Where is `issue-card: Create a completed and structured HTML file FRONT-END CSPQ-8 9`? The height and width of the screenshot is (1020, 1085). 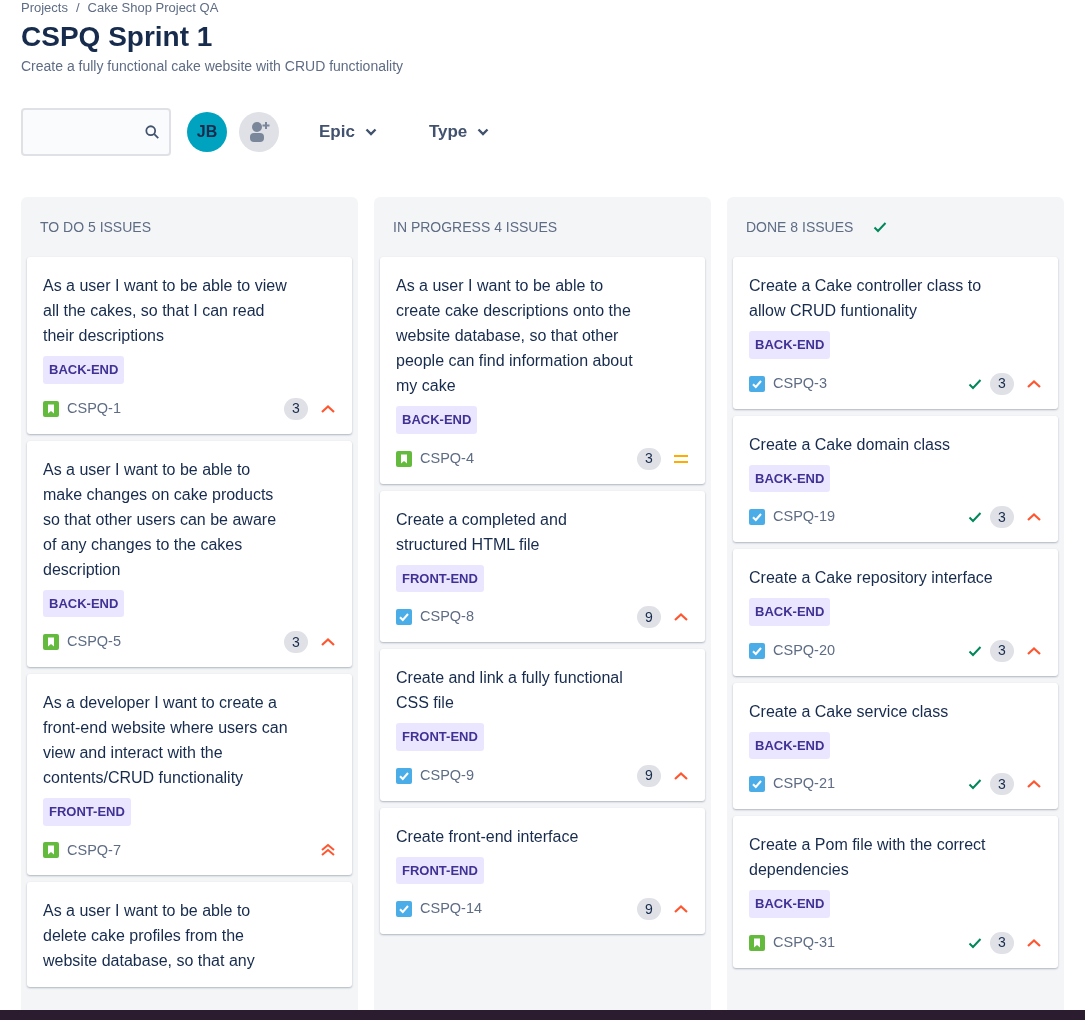 issue-card: Create a completed and structured HTML file FRONT-END CSPQ-8 9 is located at coordinates (542, 566).